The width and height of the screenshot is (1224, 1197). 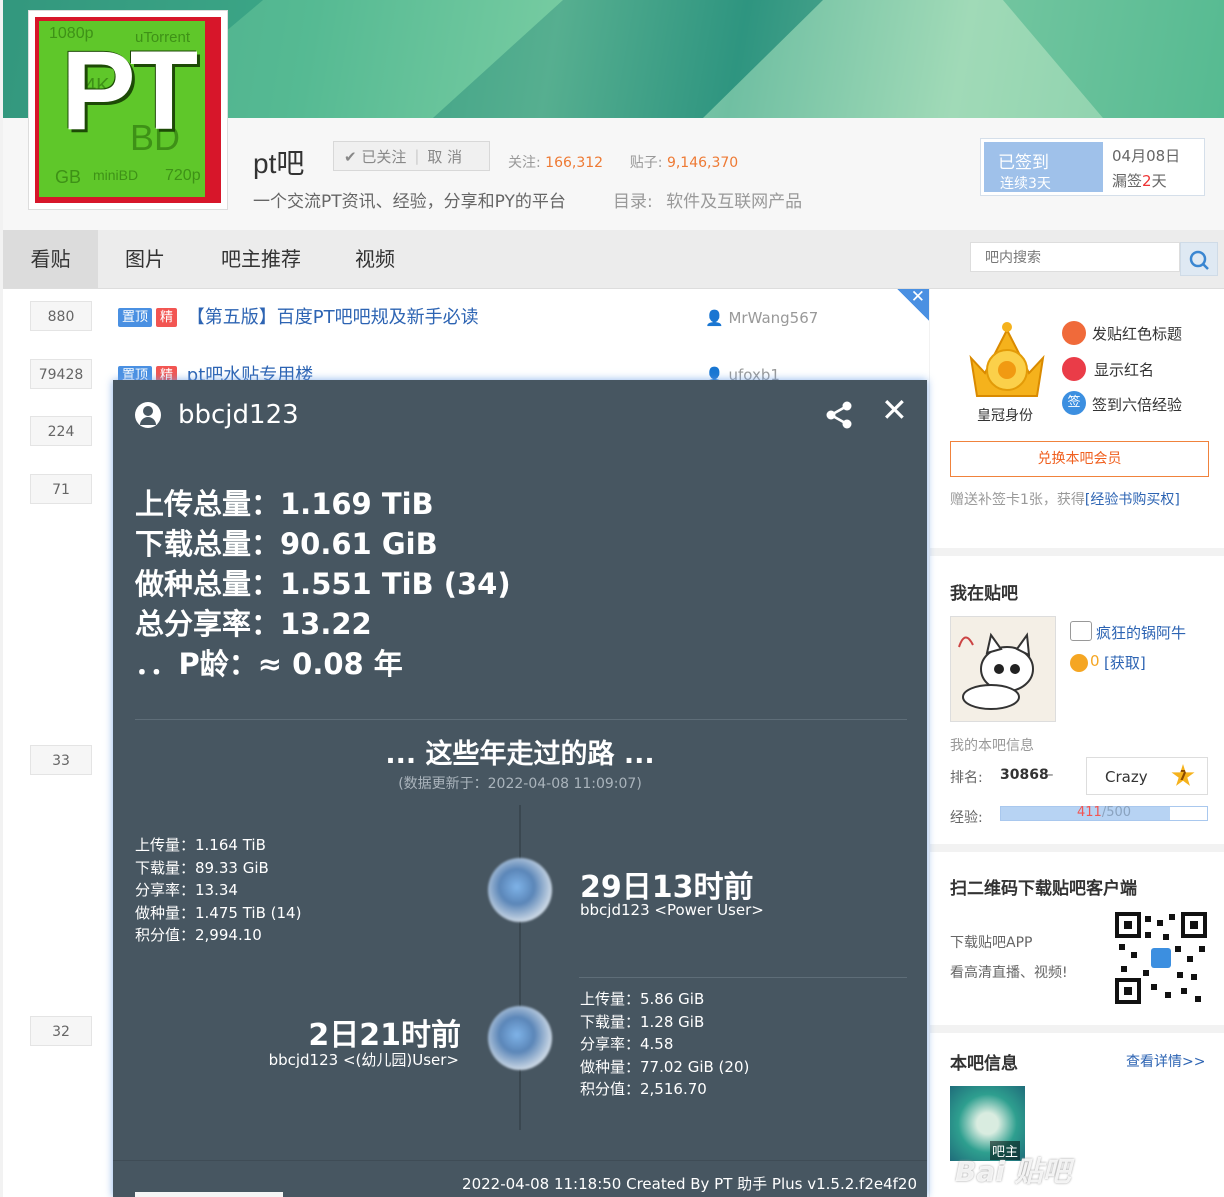 What do you see at coordinates (734, 202) in the screenshot?
I see `directory-link: 软件及互联网产品` at bounding box center [734, 202].